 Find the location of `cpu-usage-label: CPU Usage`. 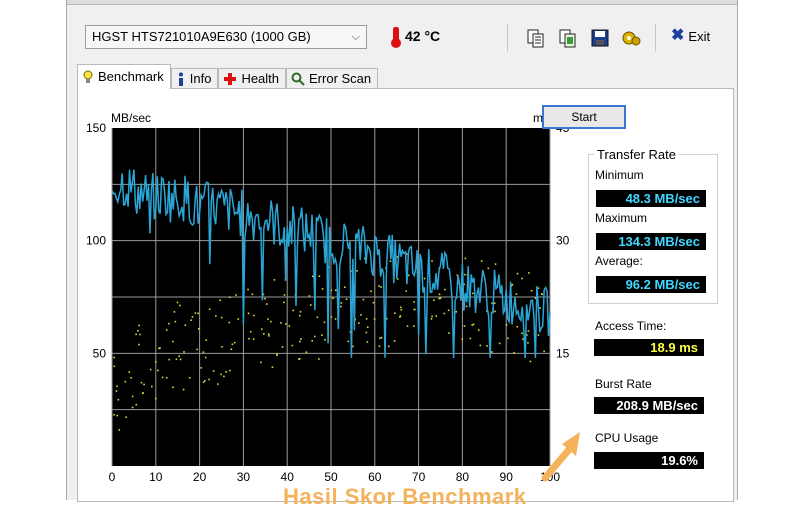

cpu-usage-label: CPU Usage is located at coordinates (627, 438).